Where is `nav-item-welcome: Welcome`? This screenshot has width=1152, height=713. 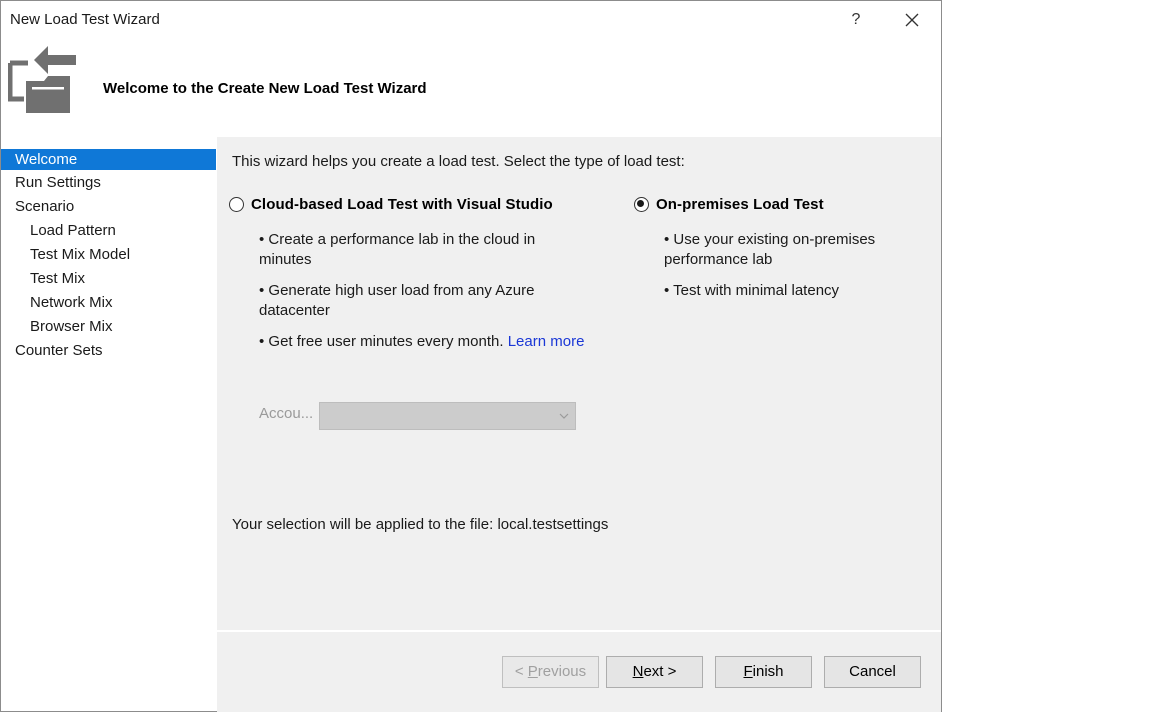
nav-item-welcome: Welcome is located at coordinates (108, 159).